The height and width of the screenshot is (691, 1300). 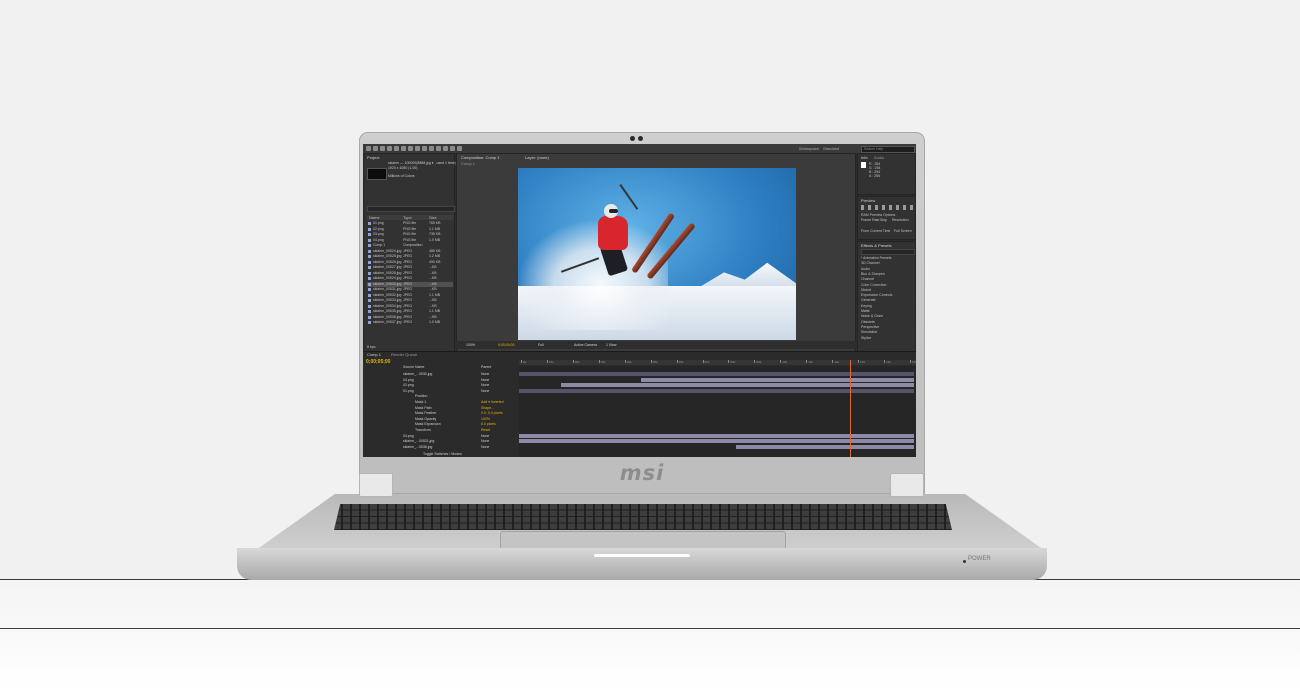 I want to click on bit-depth-button: 8 bpc, so click(x=371, y=347).